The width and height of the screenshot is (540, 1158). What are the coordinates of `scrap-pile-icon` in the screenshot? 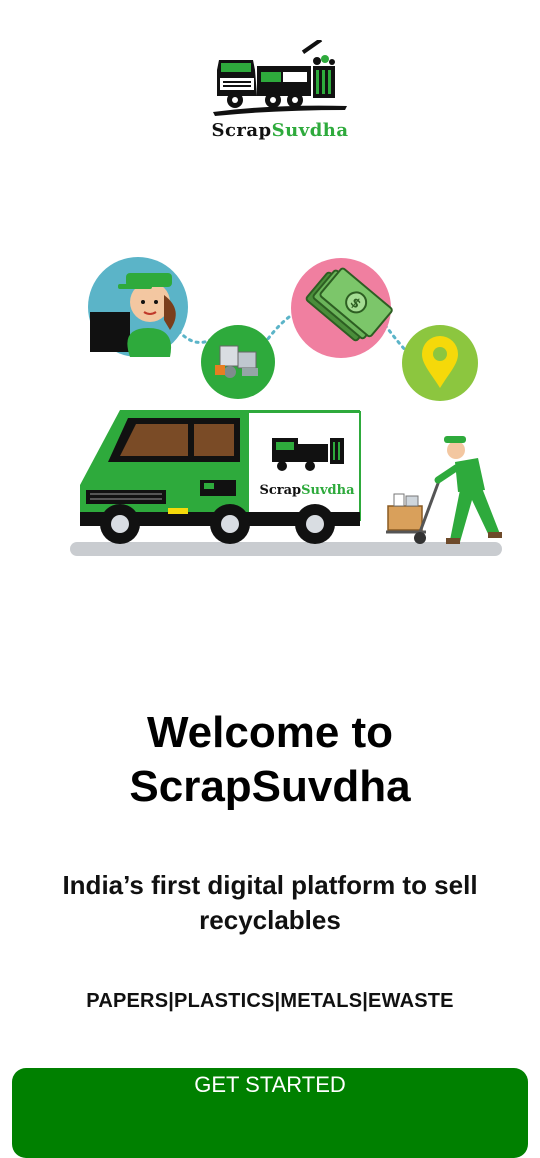 It's located at (238, 362).